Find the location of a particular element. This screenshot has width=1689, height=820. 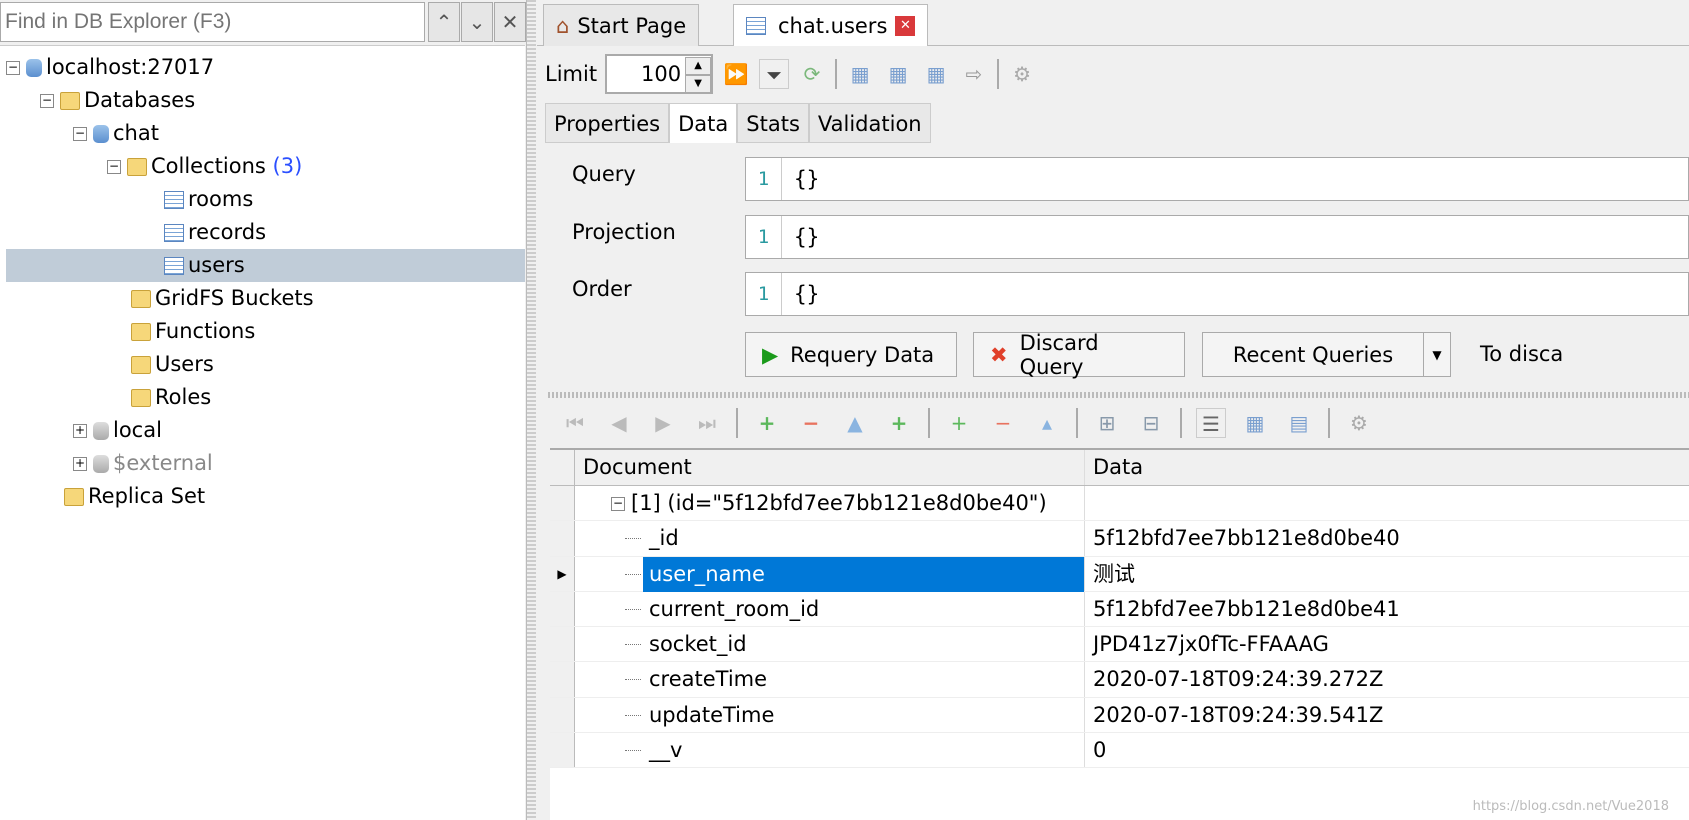

close-tab-icon: ✕ is located at coordinates (905, 25).